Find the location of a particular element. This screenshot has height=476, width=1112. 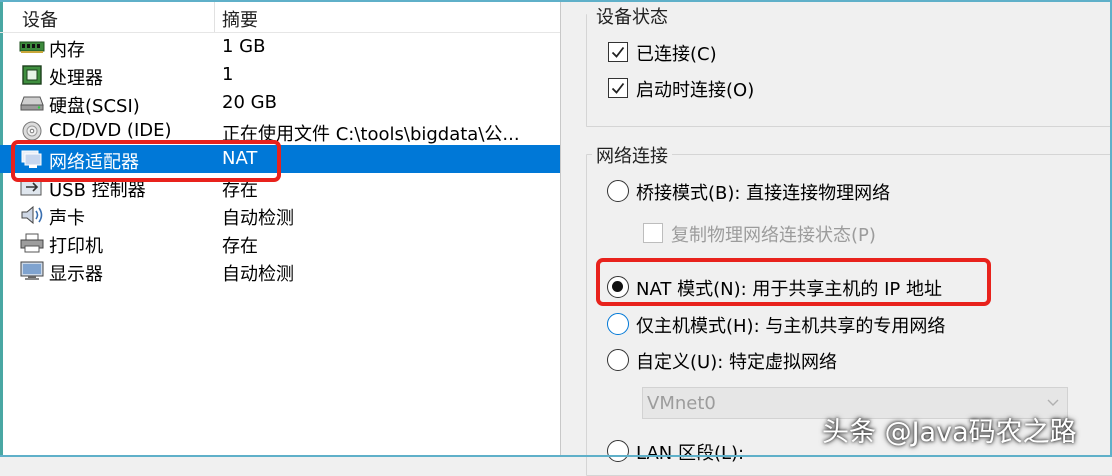

printer-icon is located at coordinates (32, 243).